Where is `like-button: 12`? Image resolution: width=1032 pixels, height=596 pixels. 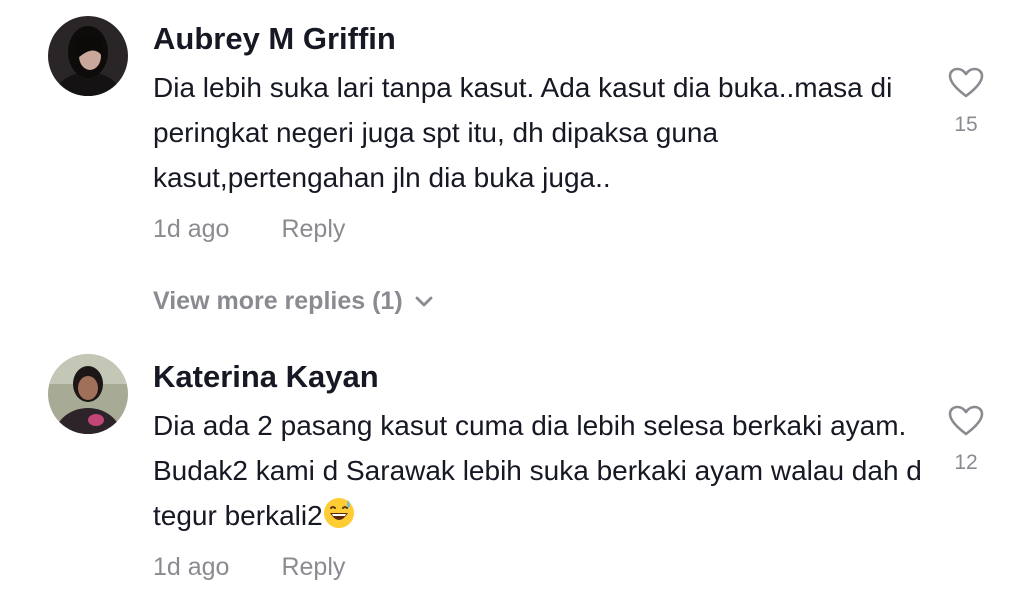 like-button: 12 is located at coordinates (966, 440).